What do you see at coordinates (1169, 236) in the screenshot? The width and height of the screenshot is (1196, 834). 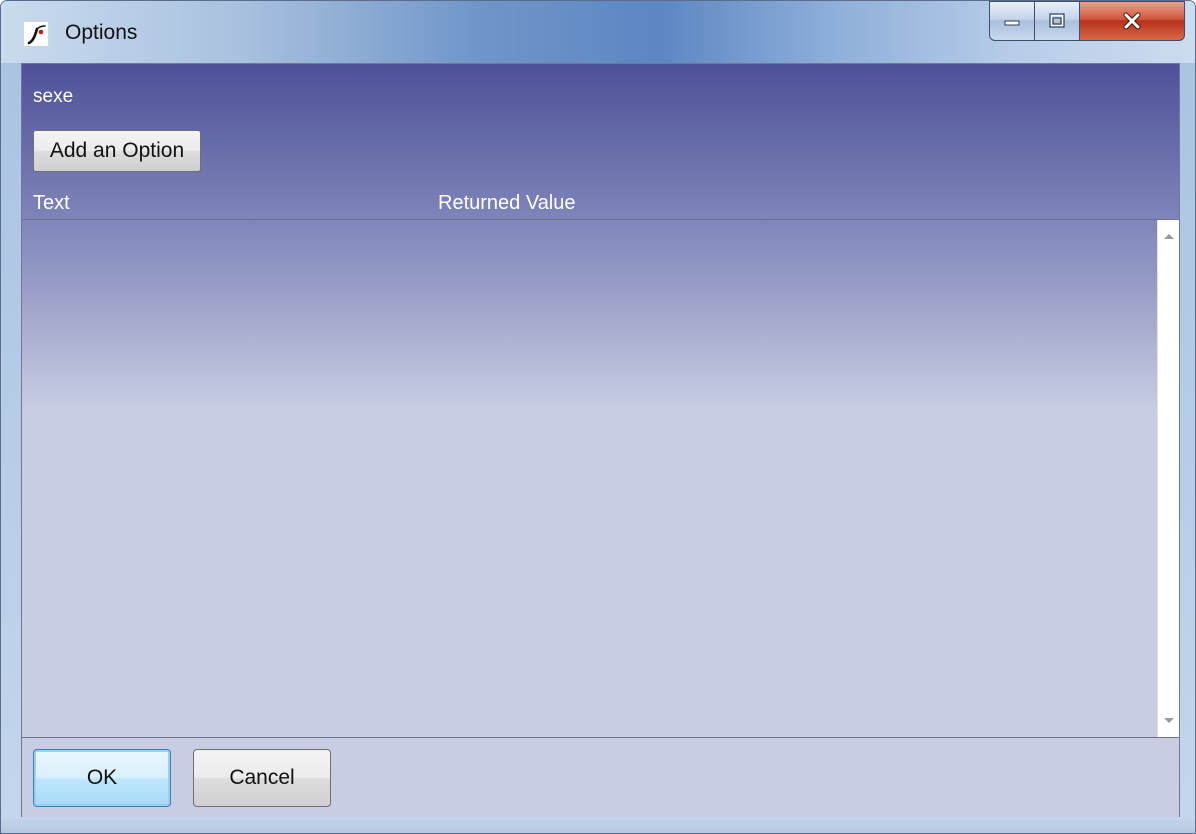 I see `scroll-up-arrow-icon` at bounding box center [1169, 236].